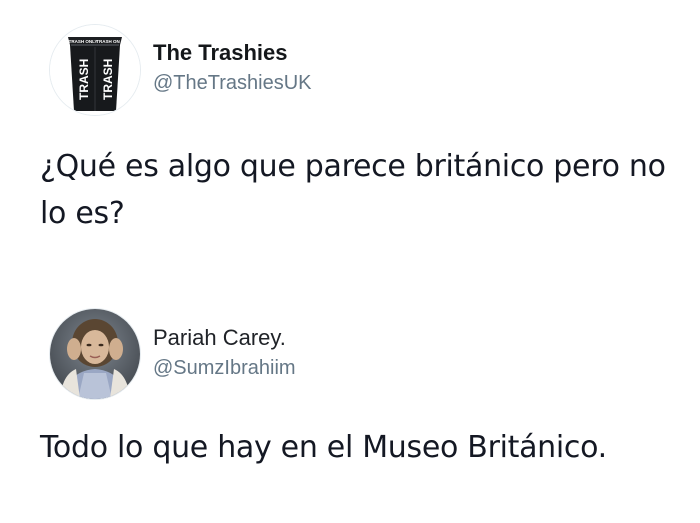 The width and height of the screenshot is (700, 523). I want to click on tweet-author: The Trashies @TheTrashiesUK, so click(232, 68).